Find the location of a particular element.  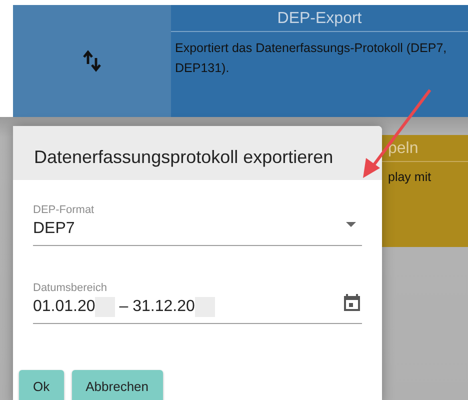

tile-icon-panel is located at coordinates (92, 61).